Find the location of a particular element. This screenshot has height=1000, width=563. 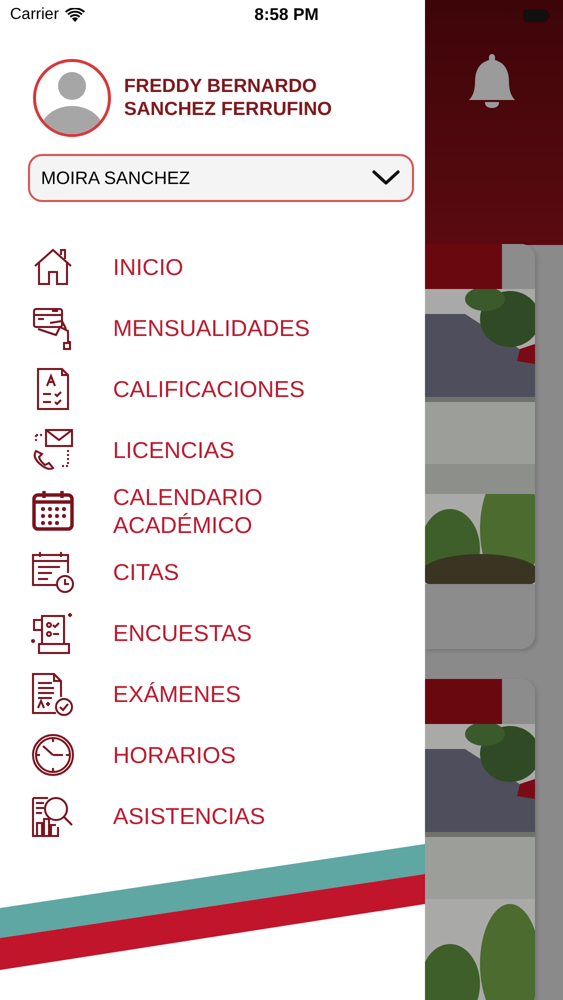

menu-item: CALIFICACIONES is located at coordinates (212, 388).